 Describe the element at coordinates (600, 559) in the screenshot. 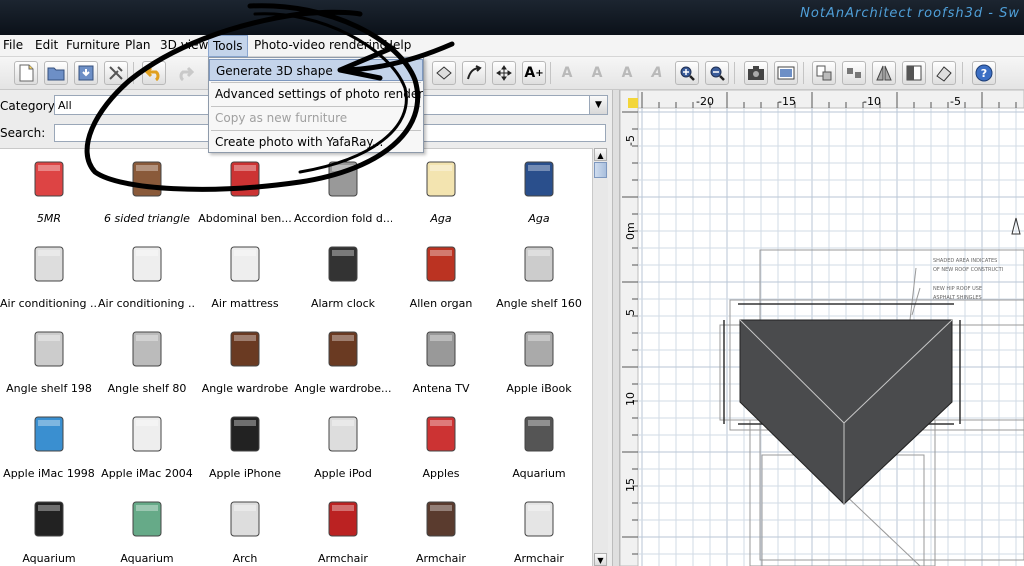

I see `scroll-down-icon: ▼` at that location.